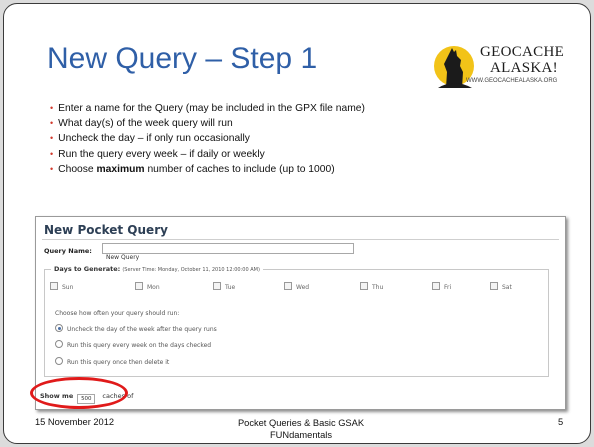 The image size is (594, 447). I want to click on query-name-label: Query Name:, so click(68, 251).